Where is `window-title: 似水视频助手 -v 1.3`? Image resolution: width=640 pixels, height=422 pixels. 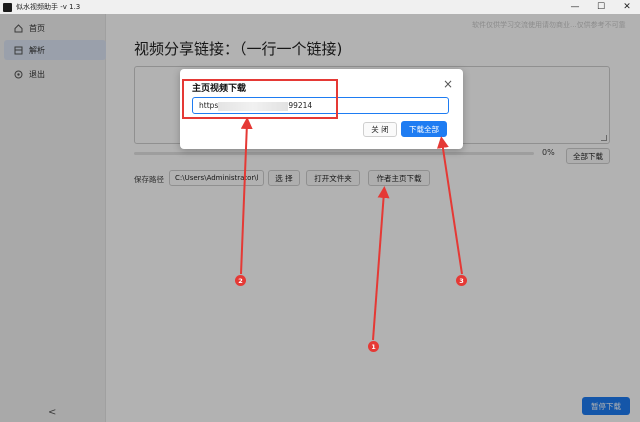
window-title: 似水视频助手 -v 1.3 is located at coordinates (48, 7).